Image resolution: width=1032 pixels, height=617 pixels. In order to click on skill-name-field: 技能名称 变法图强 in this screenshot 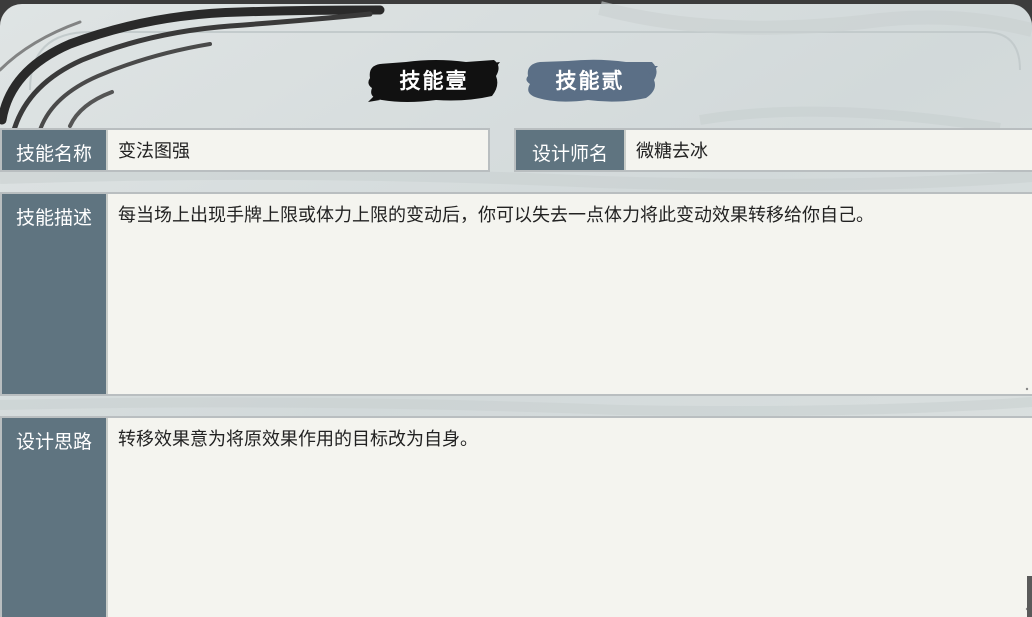, I will do `click(245, 150)`.